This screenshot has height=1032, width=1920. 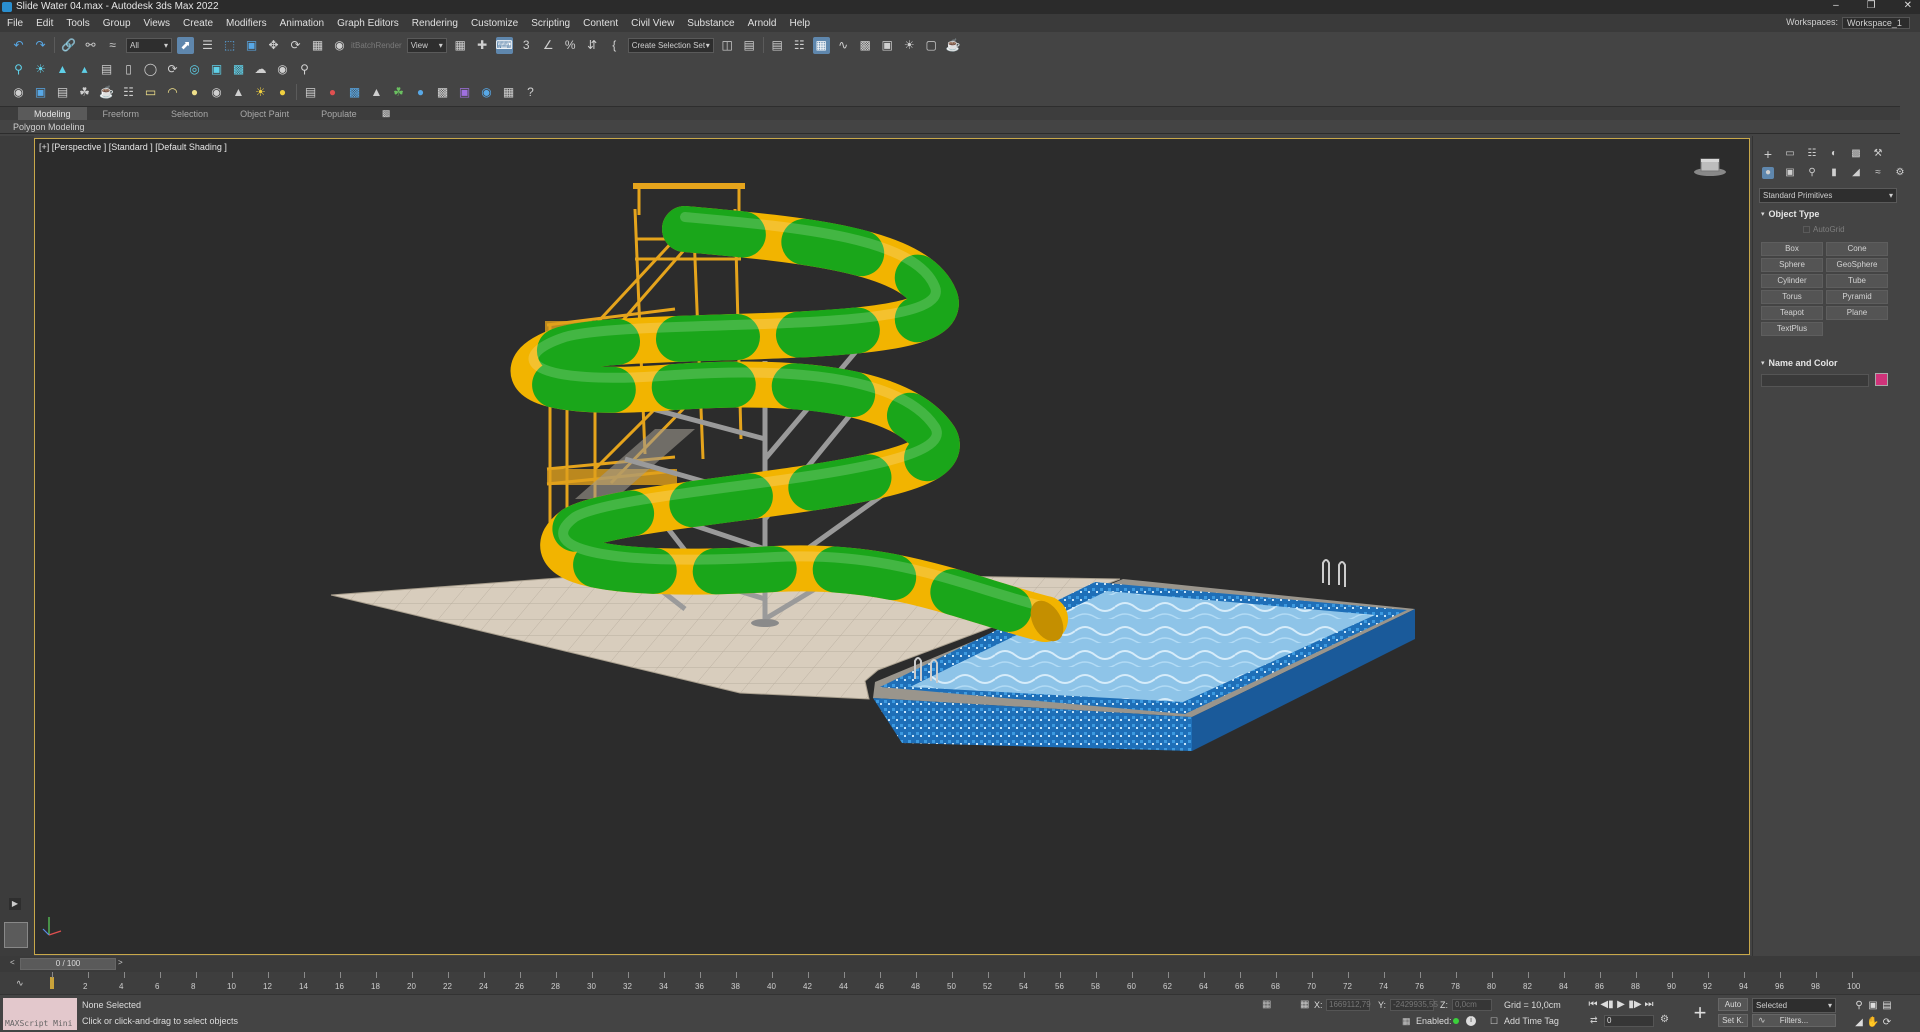 What do you see at coordinates (238, 92) in the screenshot?
I see `spot-light-icon: ▲` at bounding box center [238, 92].